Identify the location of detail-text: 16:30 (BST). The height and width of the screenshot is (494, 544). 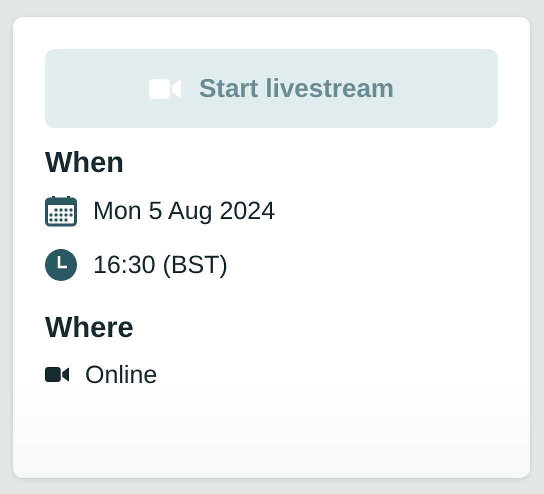
(160, 265).